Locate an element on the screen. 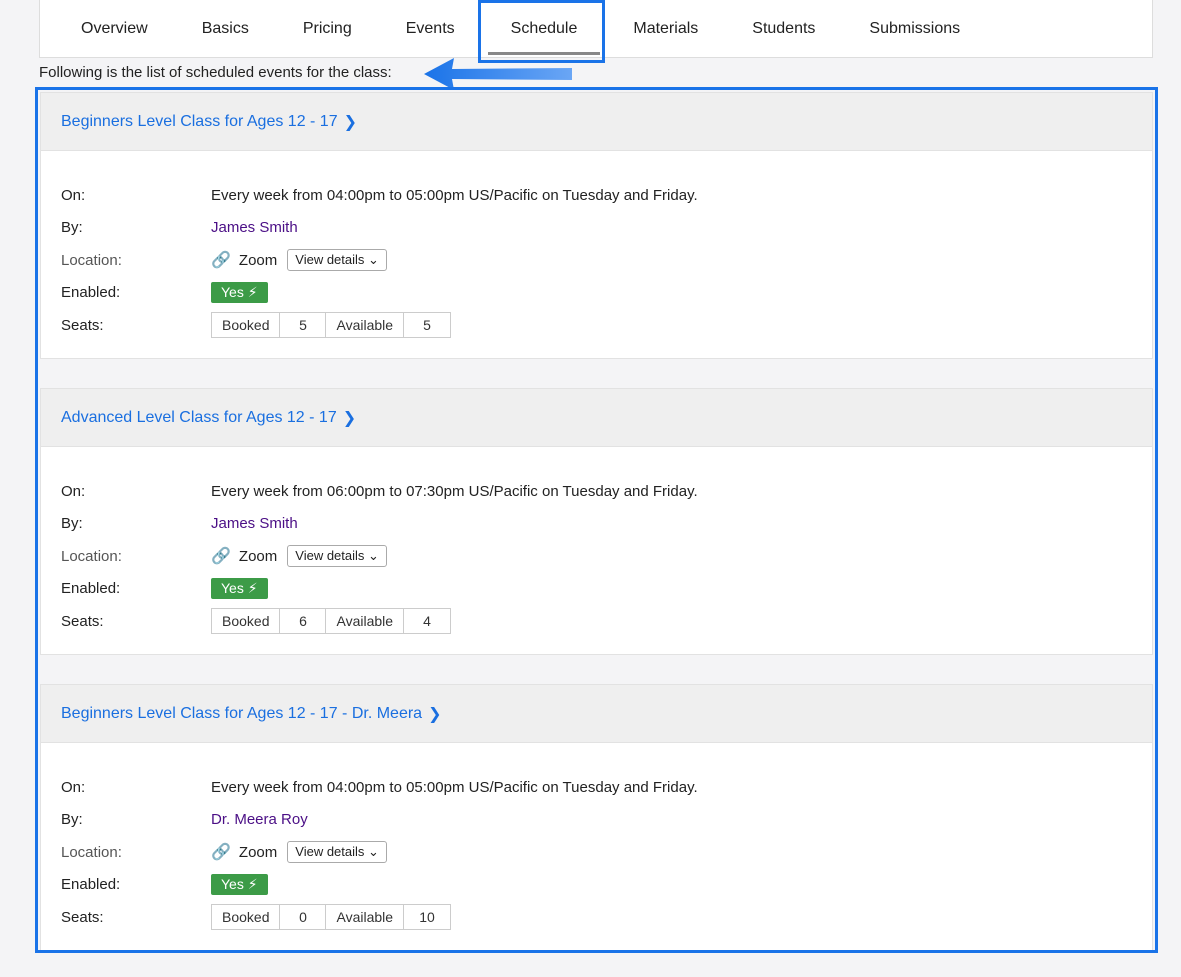 This screenshot has height=977, width=1181. tab-events: Events is located at coordinates (430, 29).